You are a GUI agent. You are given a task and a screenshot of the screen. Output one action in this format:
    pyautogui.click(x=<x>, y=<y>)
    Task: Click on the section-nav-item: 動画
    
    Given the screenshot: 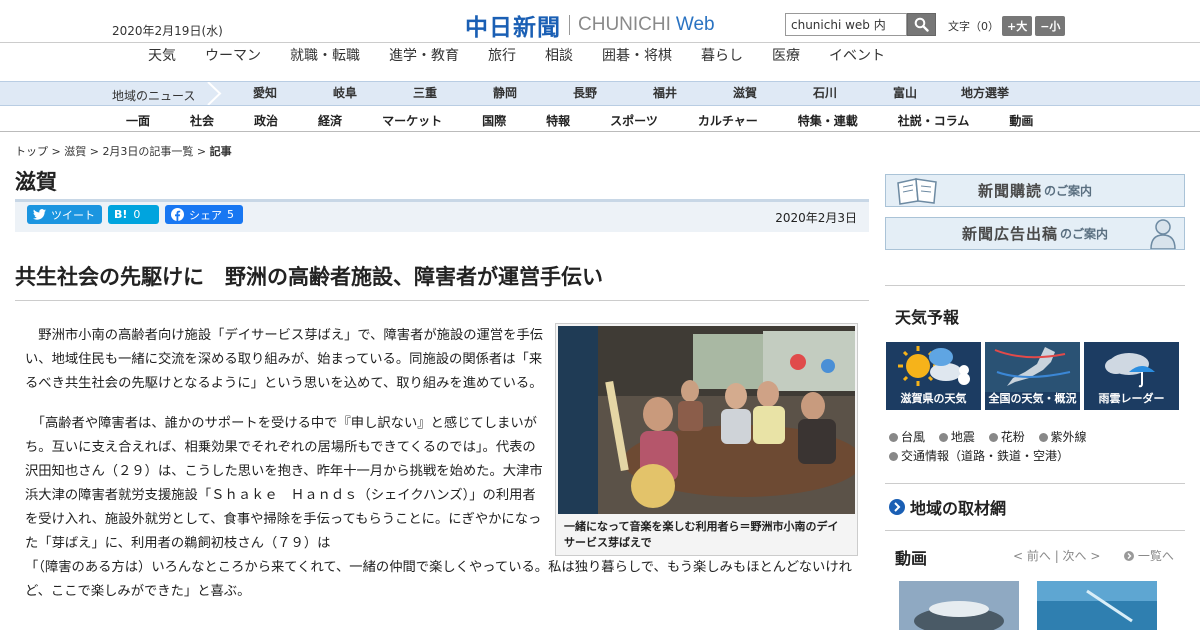 What is the action you would take?
    pyautogui.click(x=1021, y=120)
    